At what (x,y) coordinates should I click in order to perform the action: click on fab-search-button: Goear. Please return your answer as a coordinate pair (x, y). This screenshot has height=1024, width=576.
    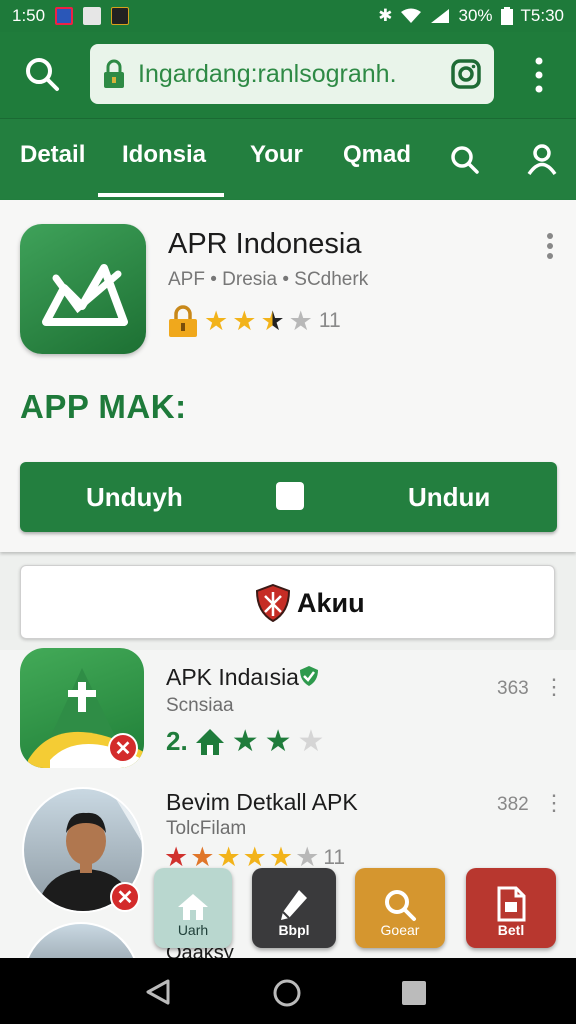
    Looking at the image, I should click on (400, 908).